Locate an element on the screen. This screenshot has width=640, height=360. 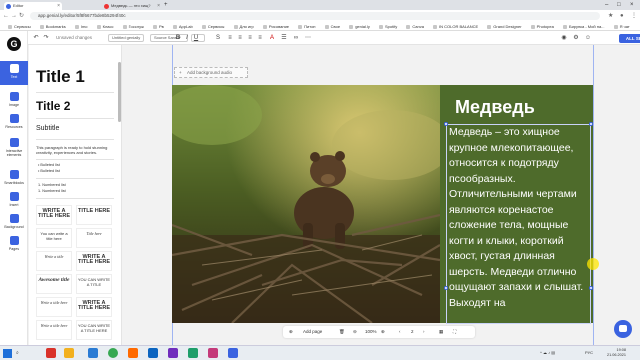
add-page-button: Add page is located at coordinates (312, 332).